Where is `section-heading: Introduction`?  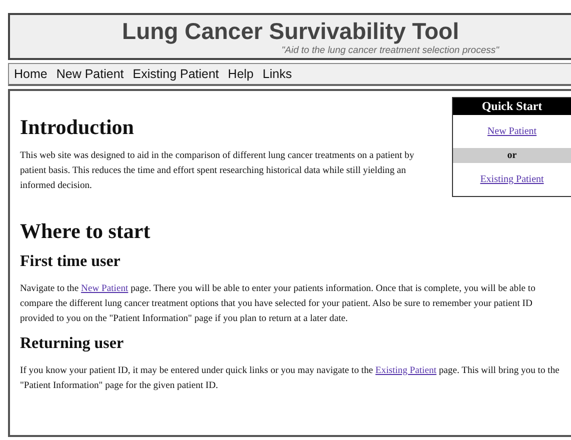 section-heading: Introduction is located at coordinates (77, 127).